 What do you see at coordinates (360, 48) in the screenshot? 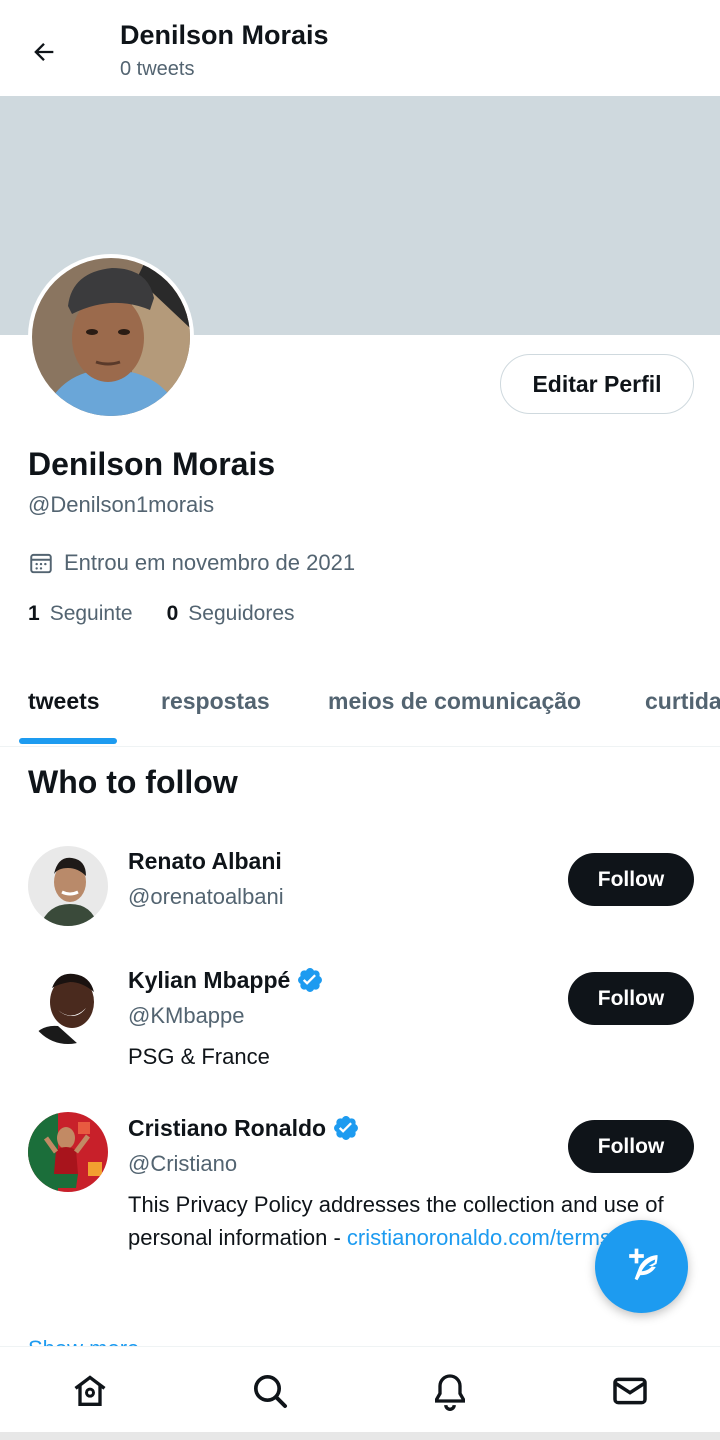
I see `top-header: Denilson Morais 0 tweets` at bounding box center [360, 48].